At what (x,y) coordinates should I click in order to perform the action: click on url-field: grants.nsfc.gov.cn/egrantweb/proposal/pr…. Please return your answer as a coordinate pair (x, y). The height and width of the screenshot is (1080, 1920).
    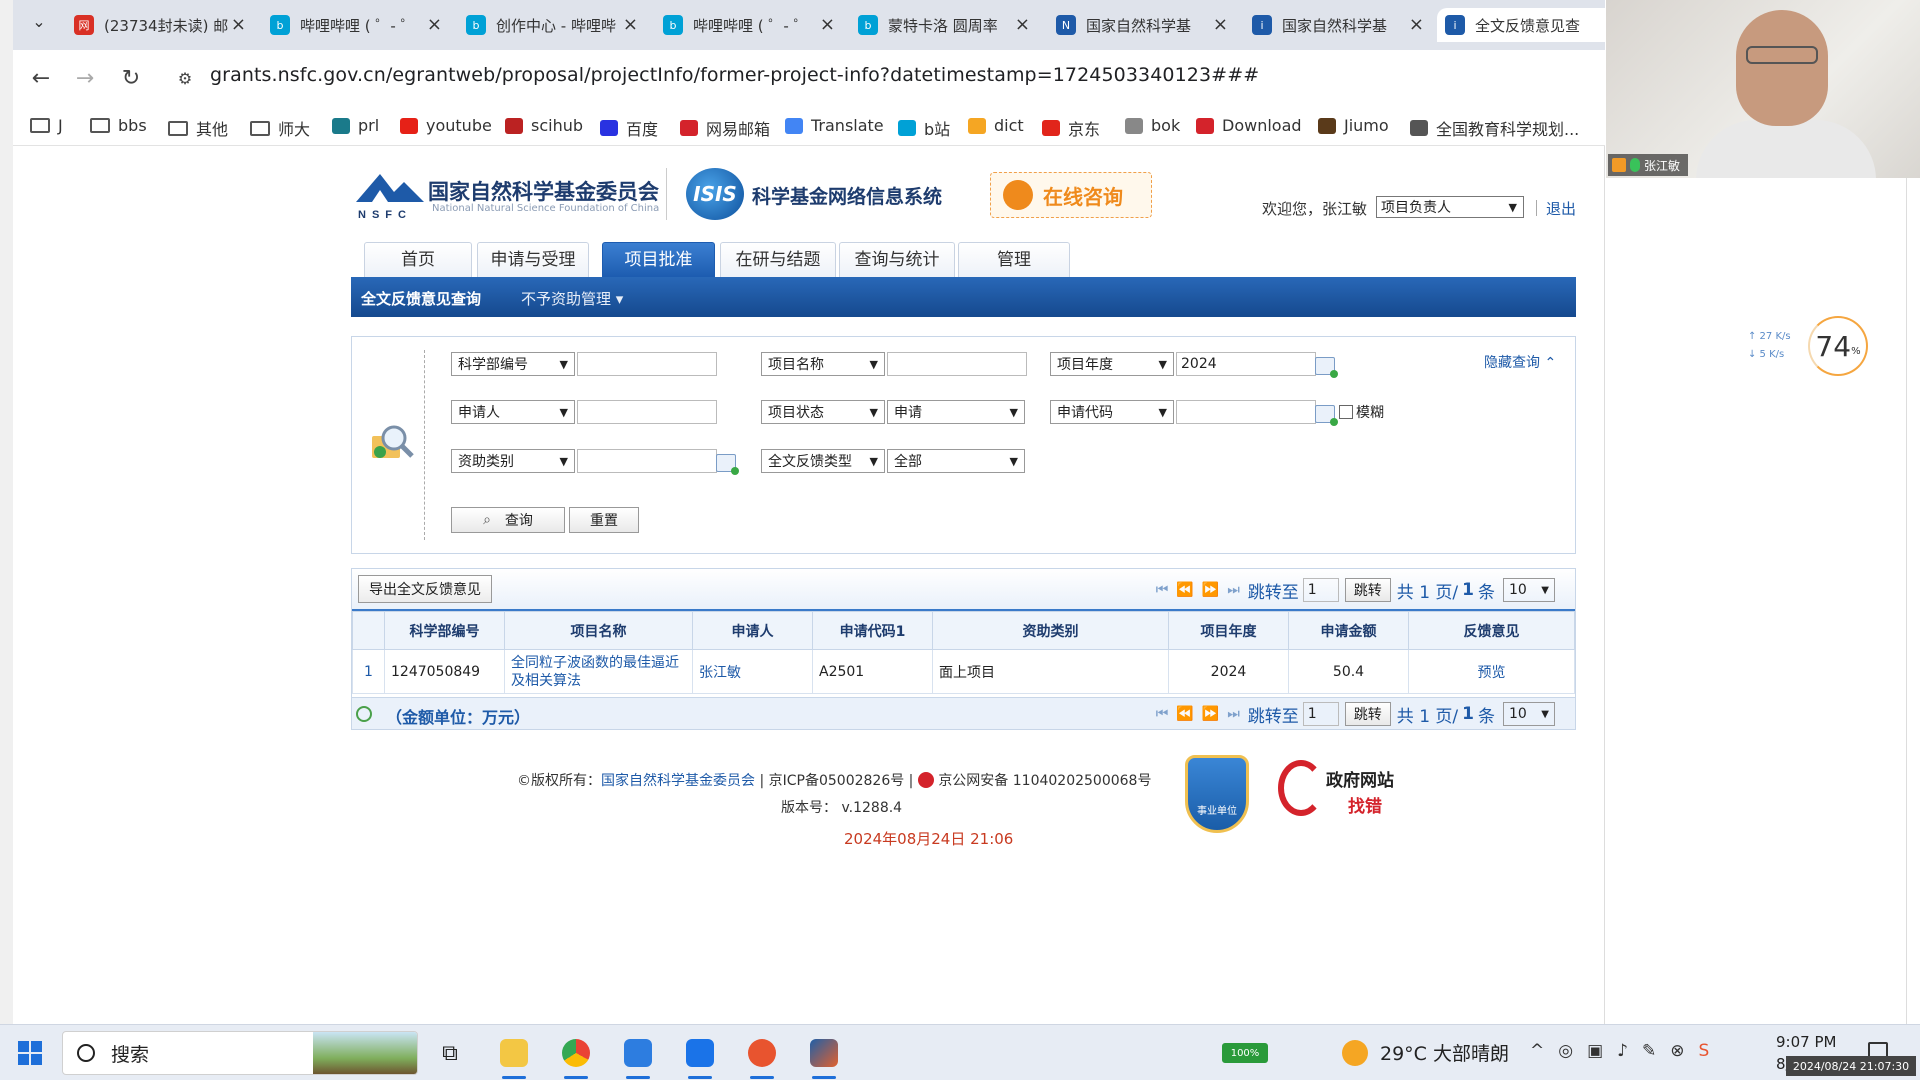
    Looking at the image, I should click on (734, 75).